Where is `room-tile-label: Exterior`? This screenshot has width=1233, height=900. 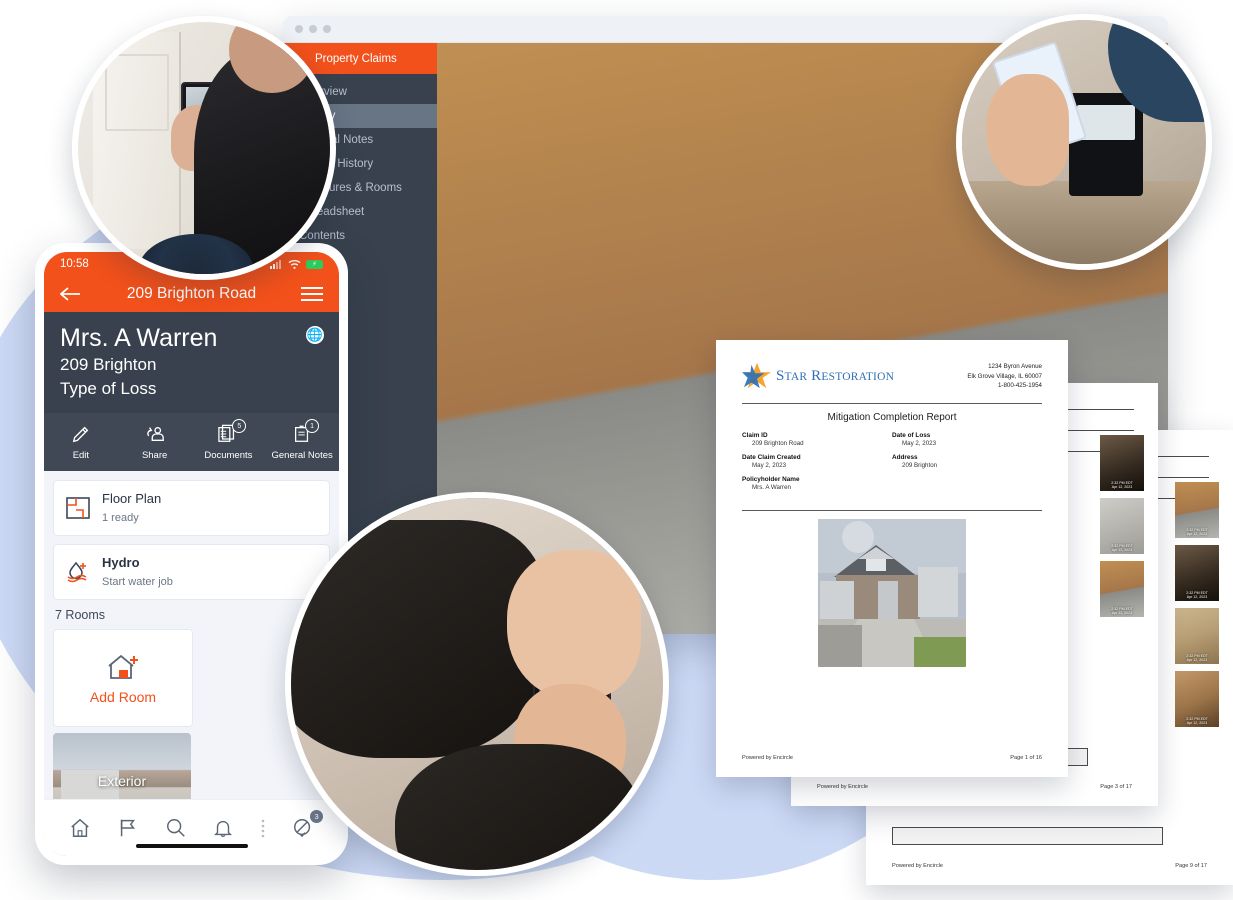
room-tile-label: Exterior is located at coordinates (122, 781).